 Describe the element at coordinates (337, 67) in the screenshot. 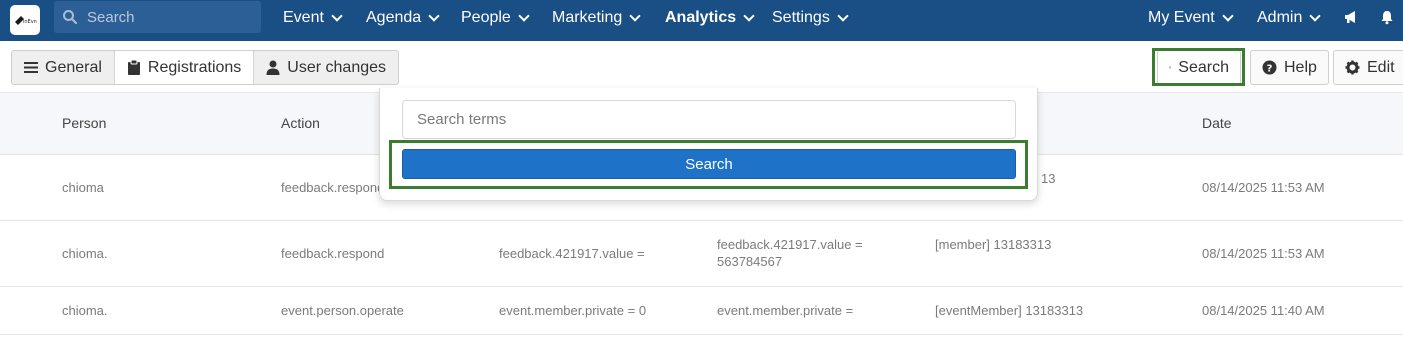

I see `tab-user-changes-label: User changes` at that location.